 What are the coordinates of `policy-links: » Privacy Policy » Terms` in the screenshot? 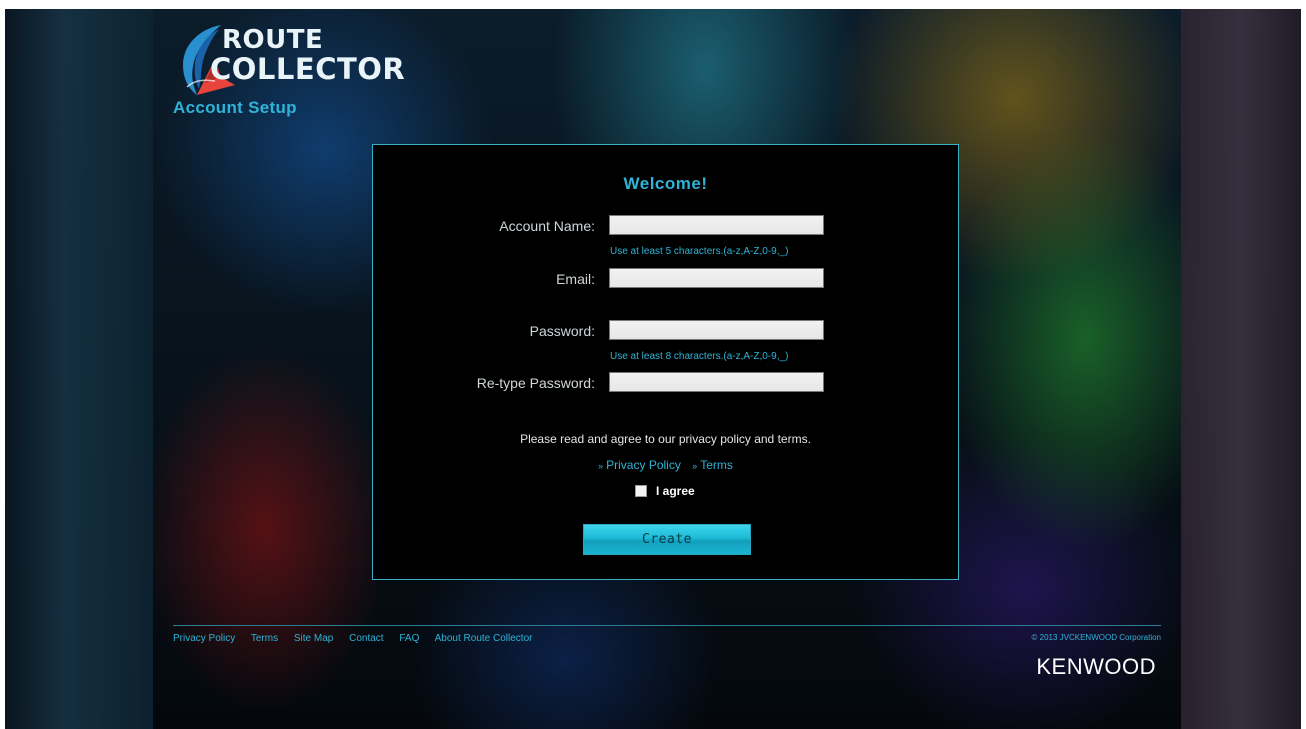 It's located at (665, 465).